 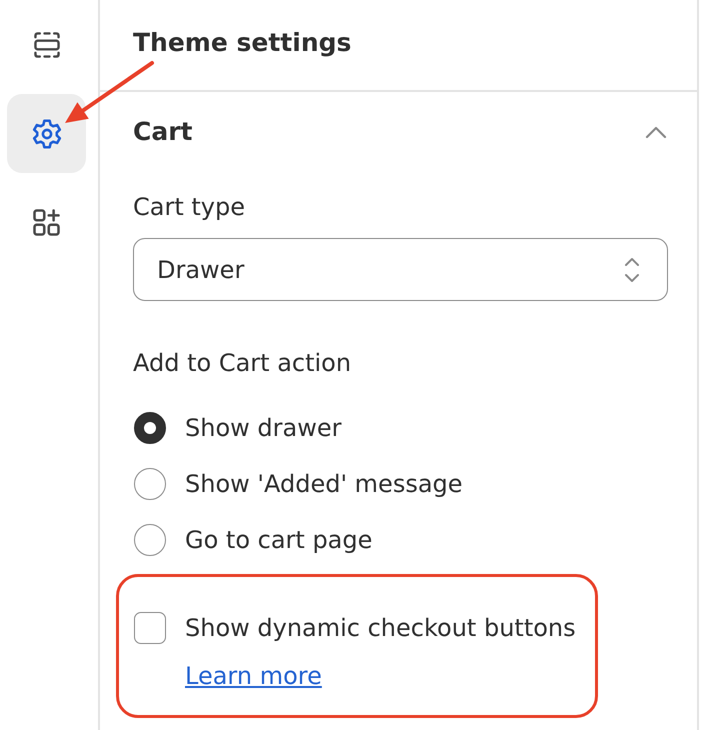 I want to click on option-label: Show dynamic checkout buttons, so click(x=380, y=628).